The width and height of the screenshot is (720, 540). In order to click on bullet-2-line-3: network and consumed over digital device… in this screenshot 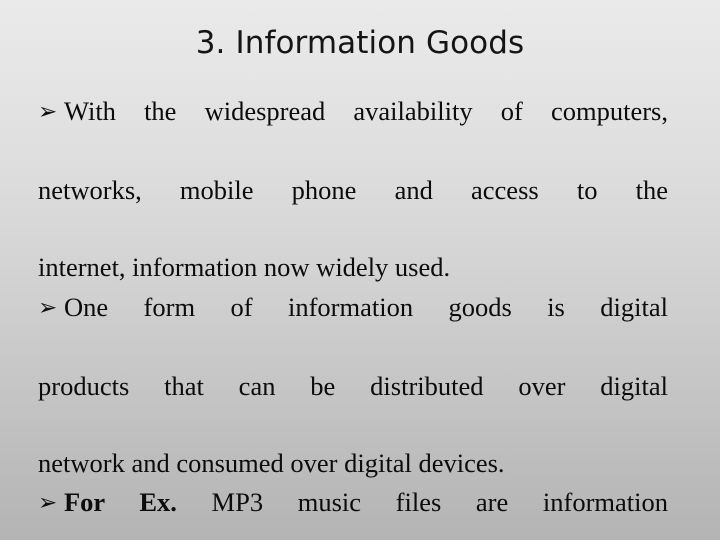, I will do `click(271, 462)`.